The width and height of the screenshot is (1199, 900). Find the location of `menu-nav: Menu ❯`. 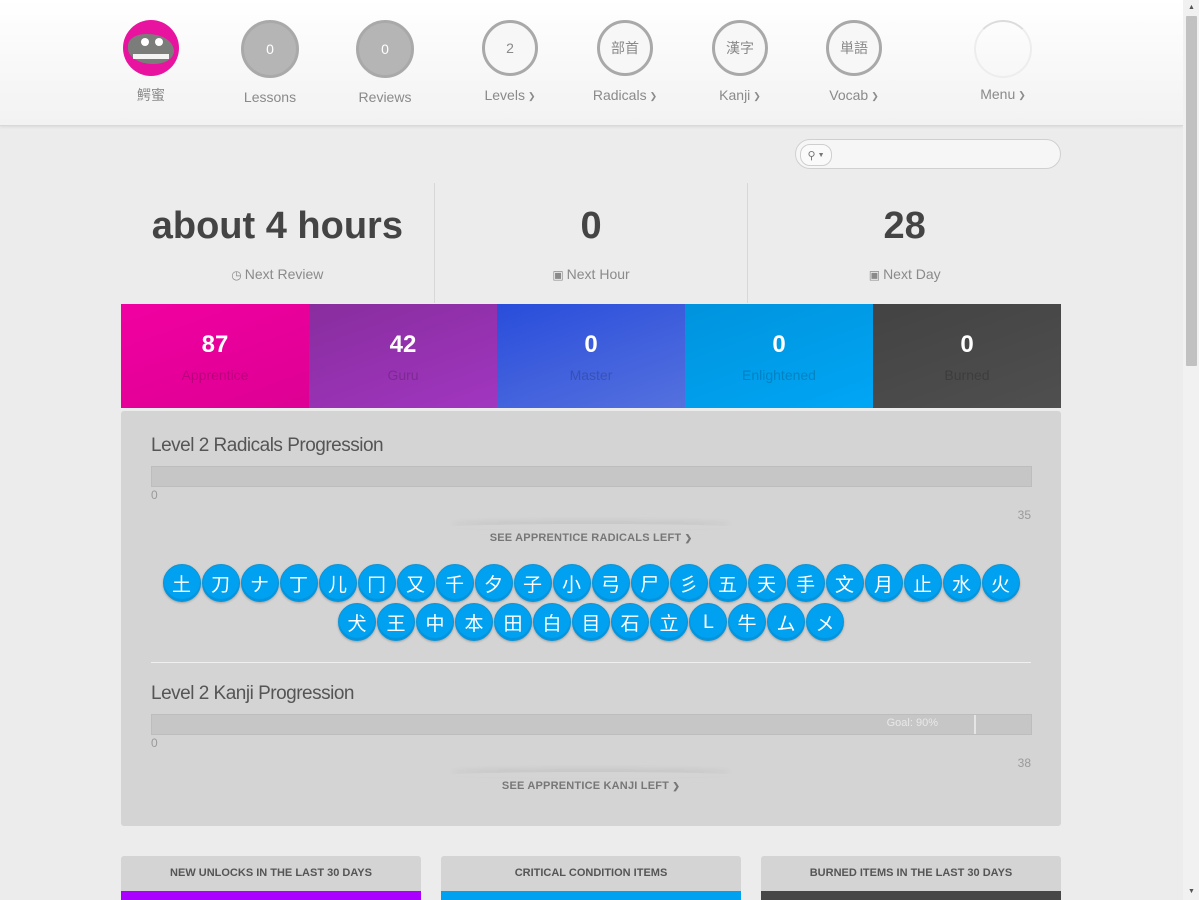

menu-nav: Menu ❯ is located at coordinates (1003, 61).